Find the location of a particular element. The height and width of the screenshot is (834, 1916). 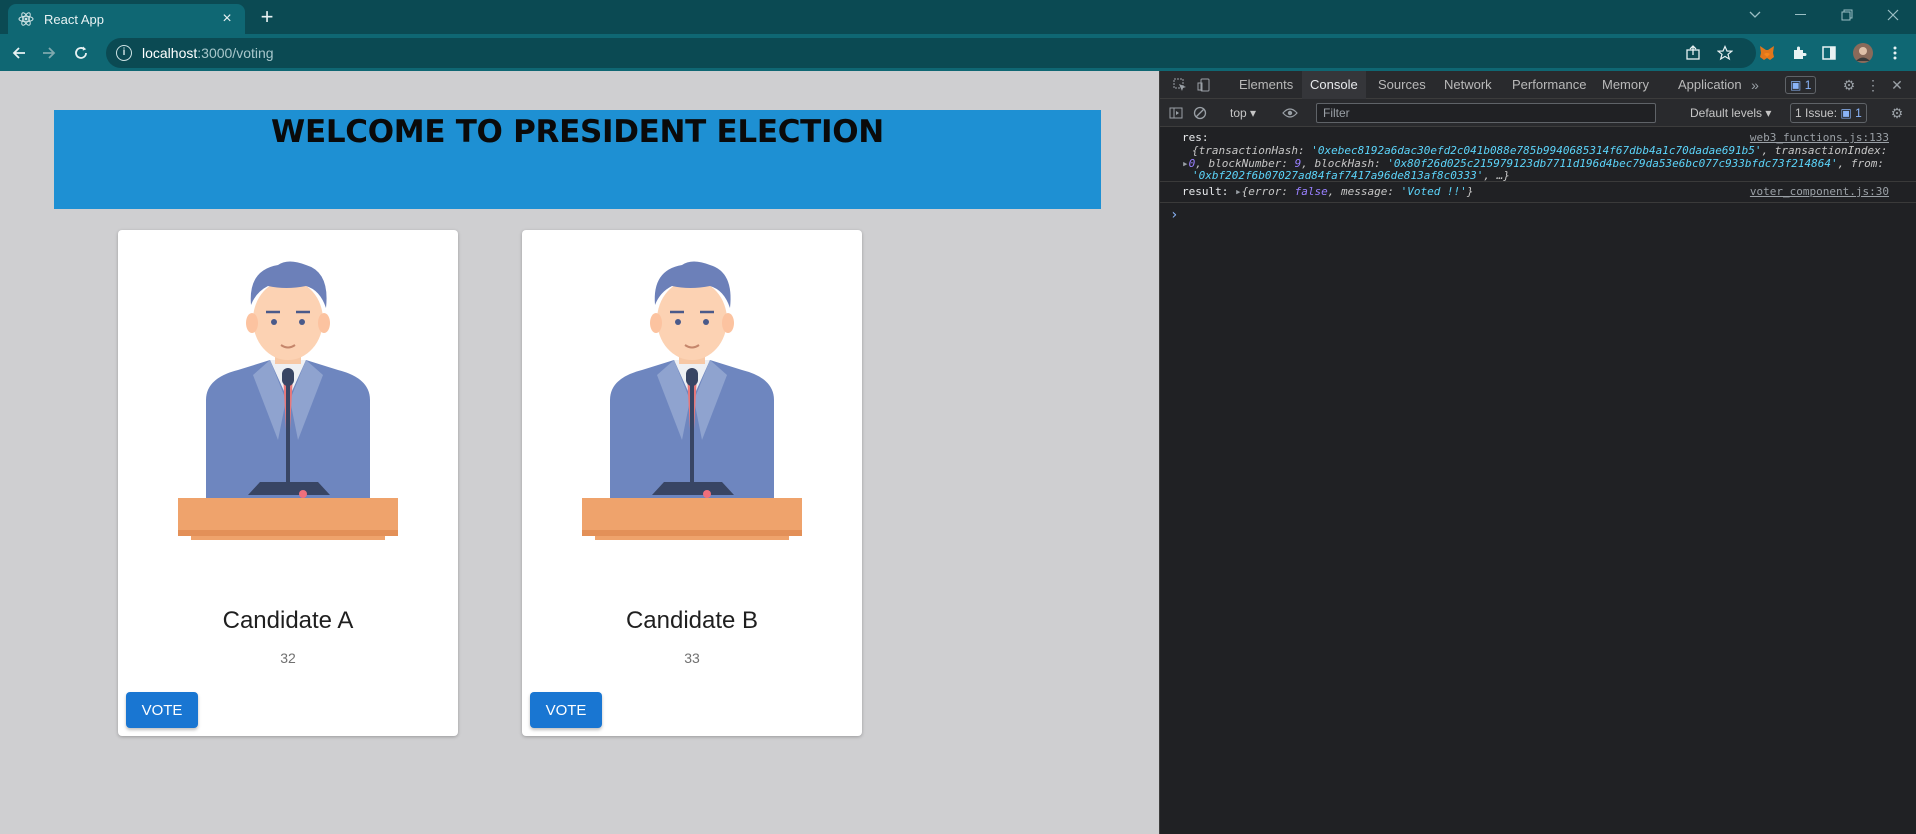

tab-console: Console is located at coordinates (1334, 85).